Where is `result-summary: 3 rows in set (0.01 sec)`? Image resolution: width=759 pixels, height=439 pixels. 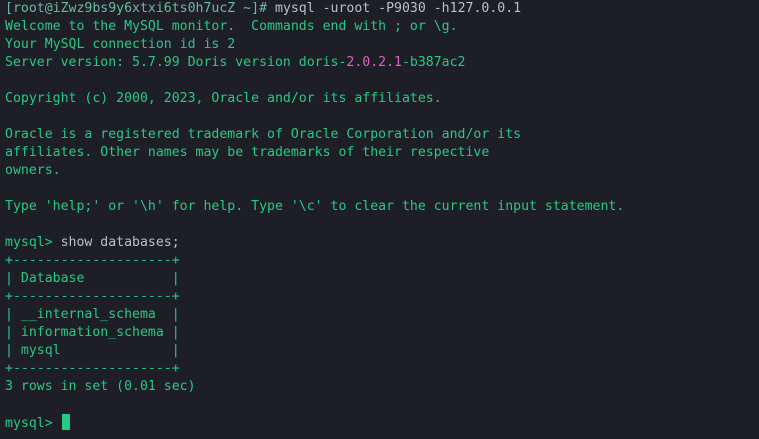 result-summary: 3 rows in set (0.01 sec) is located at coordinates (100, 386).